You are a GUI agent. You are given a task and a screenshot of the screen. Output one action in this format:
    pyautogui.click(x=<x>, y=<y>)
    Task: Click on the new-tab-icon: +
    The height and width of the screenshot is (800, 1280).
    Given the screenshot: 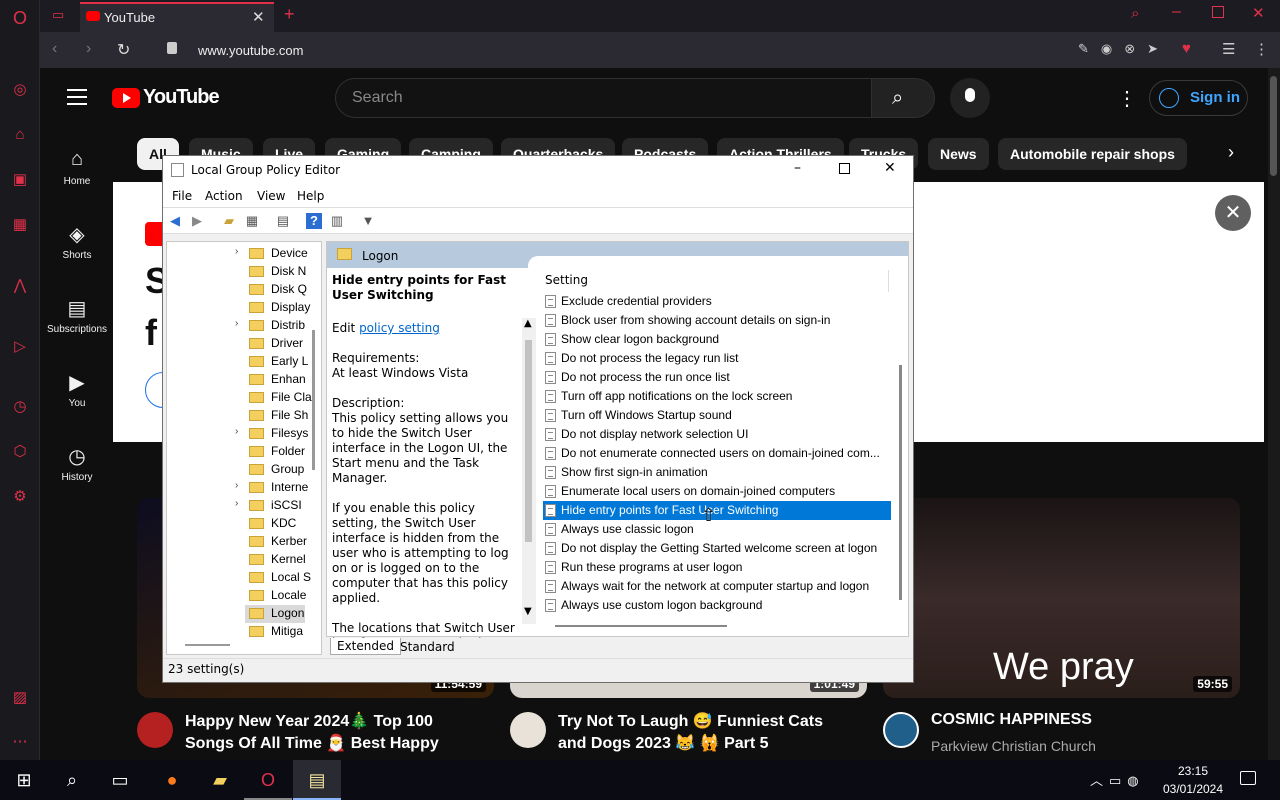 What is the action you would take?
    pyautogui.click(x=289, y=14)
    